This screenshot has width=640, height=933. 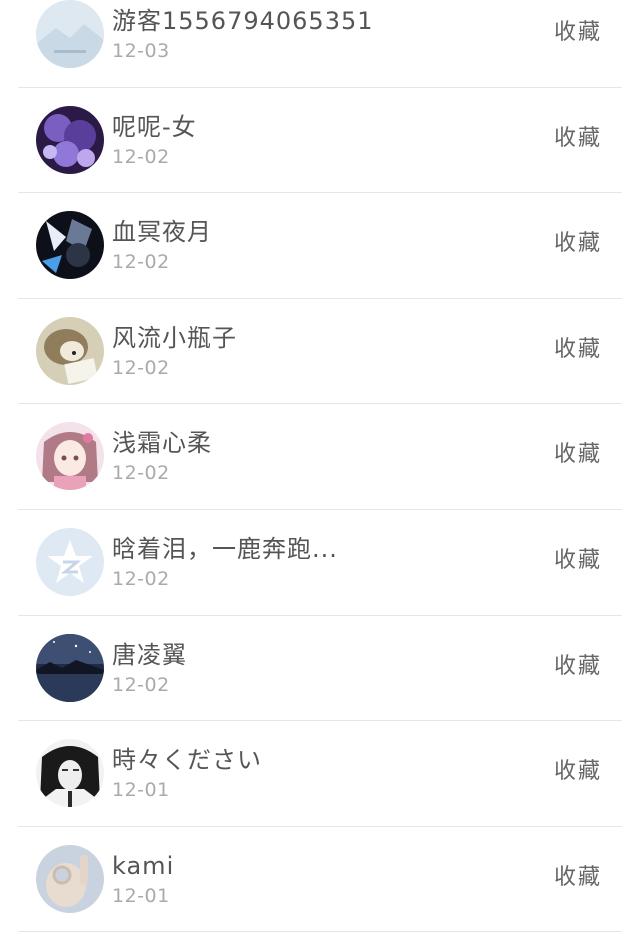 What do you see at coordinates (70, 561) in the screenshot?
I see `avatar-default-star-icon` at bounding box center [70, 561].